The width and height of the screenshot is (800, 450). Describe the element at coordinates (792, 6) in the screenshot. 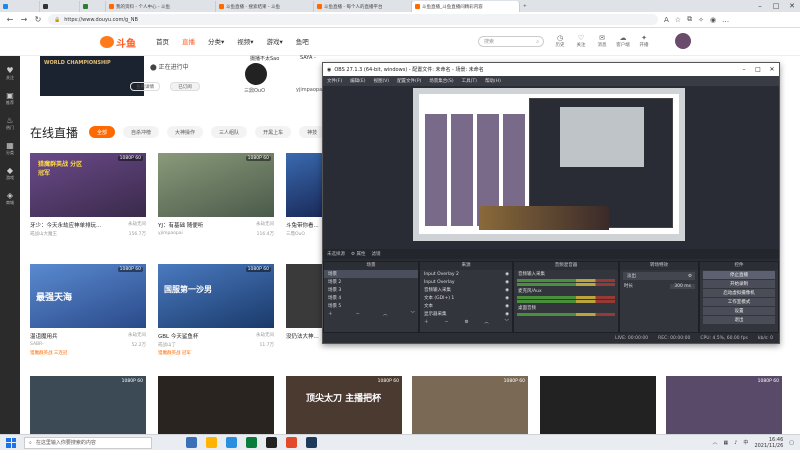

I see `close-button: ✕` at that location.